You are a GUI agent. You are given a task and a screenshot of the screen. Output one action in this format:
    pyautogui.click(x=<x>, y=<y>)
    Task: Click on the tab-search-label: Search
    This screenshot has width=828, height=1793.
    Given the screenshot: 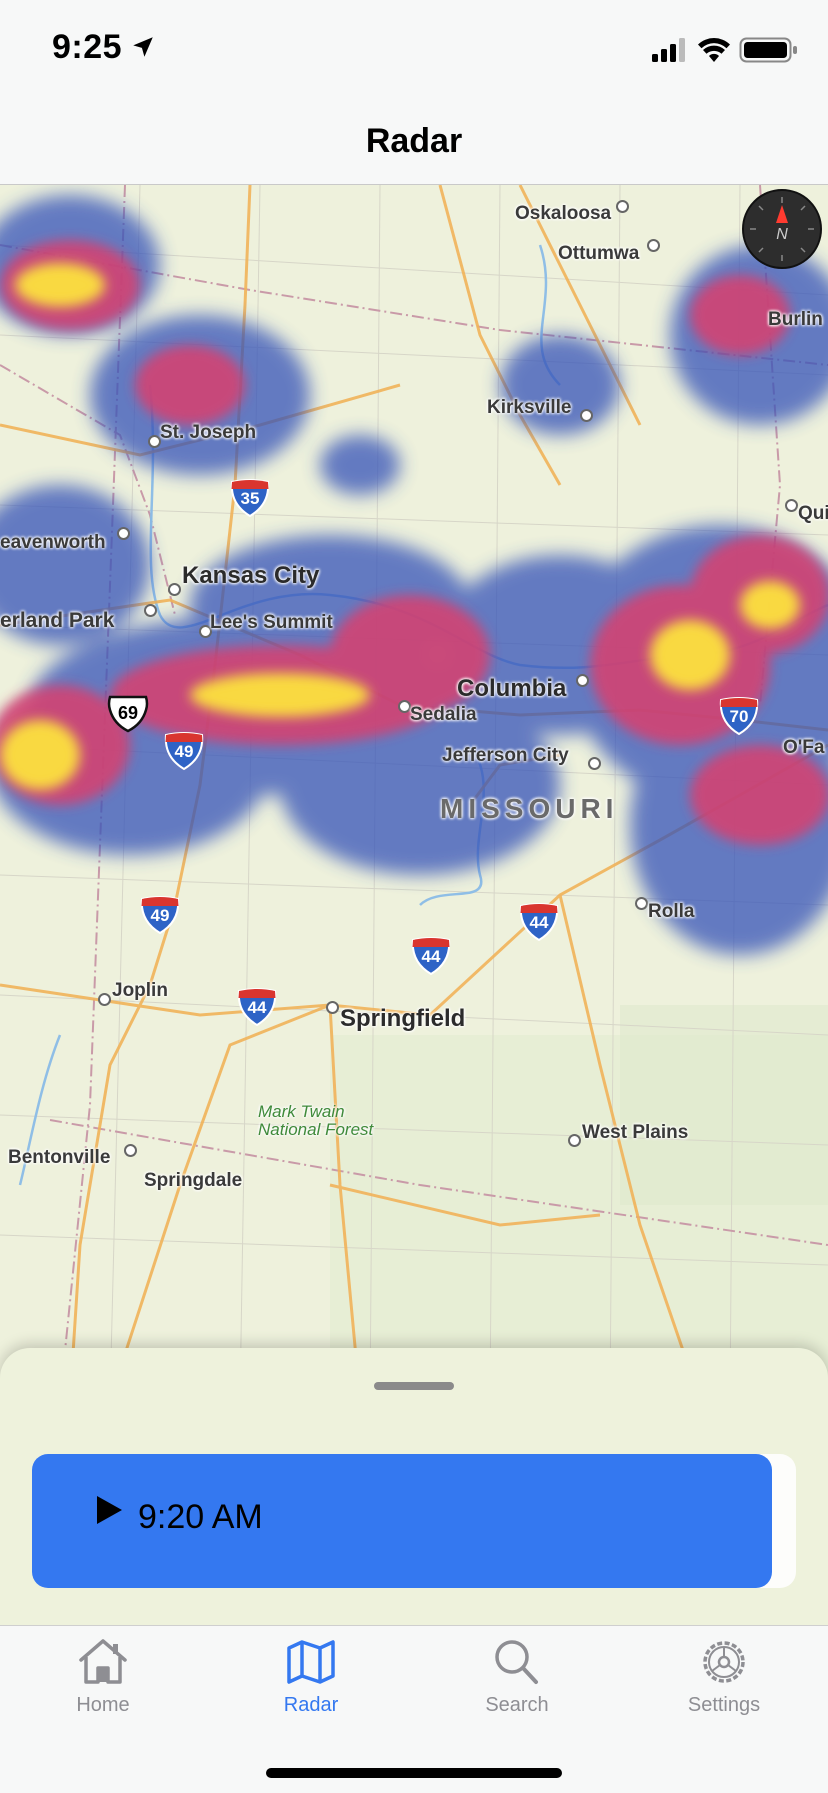 What is the action you would take?
    pyautogui.click(x=517, y=1705)
    